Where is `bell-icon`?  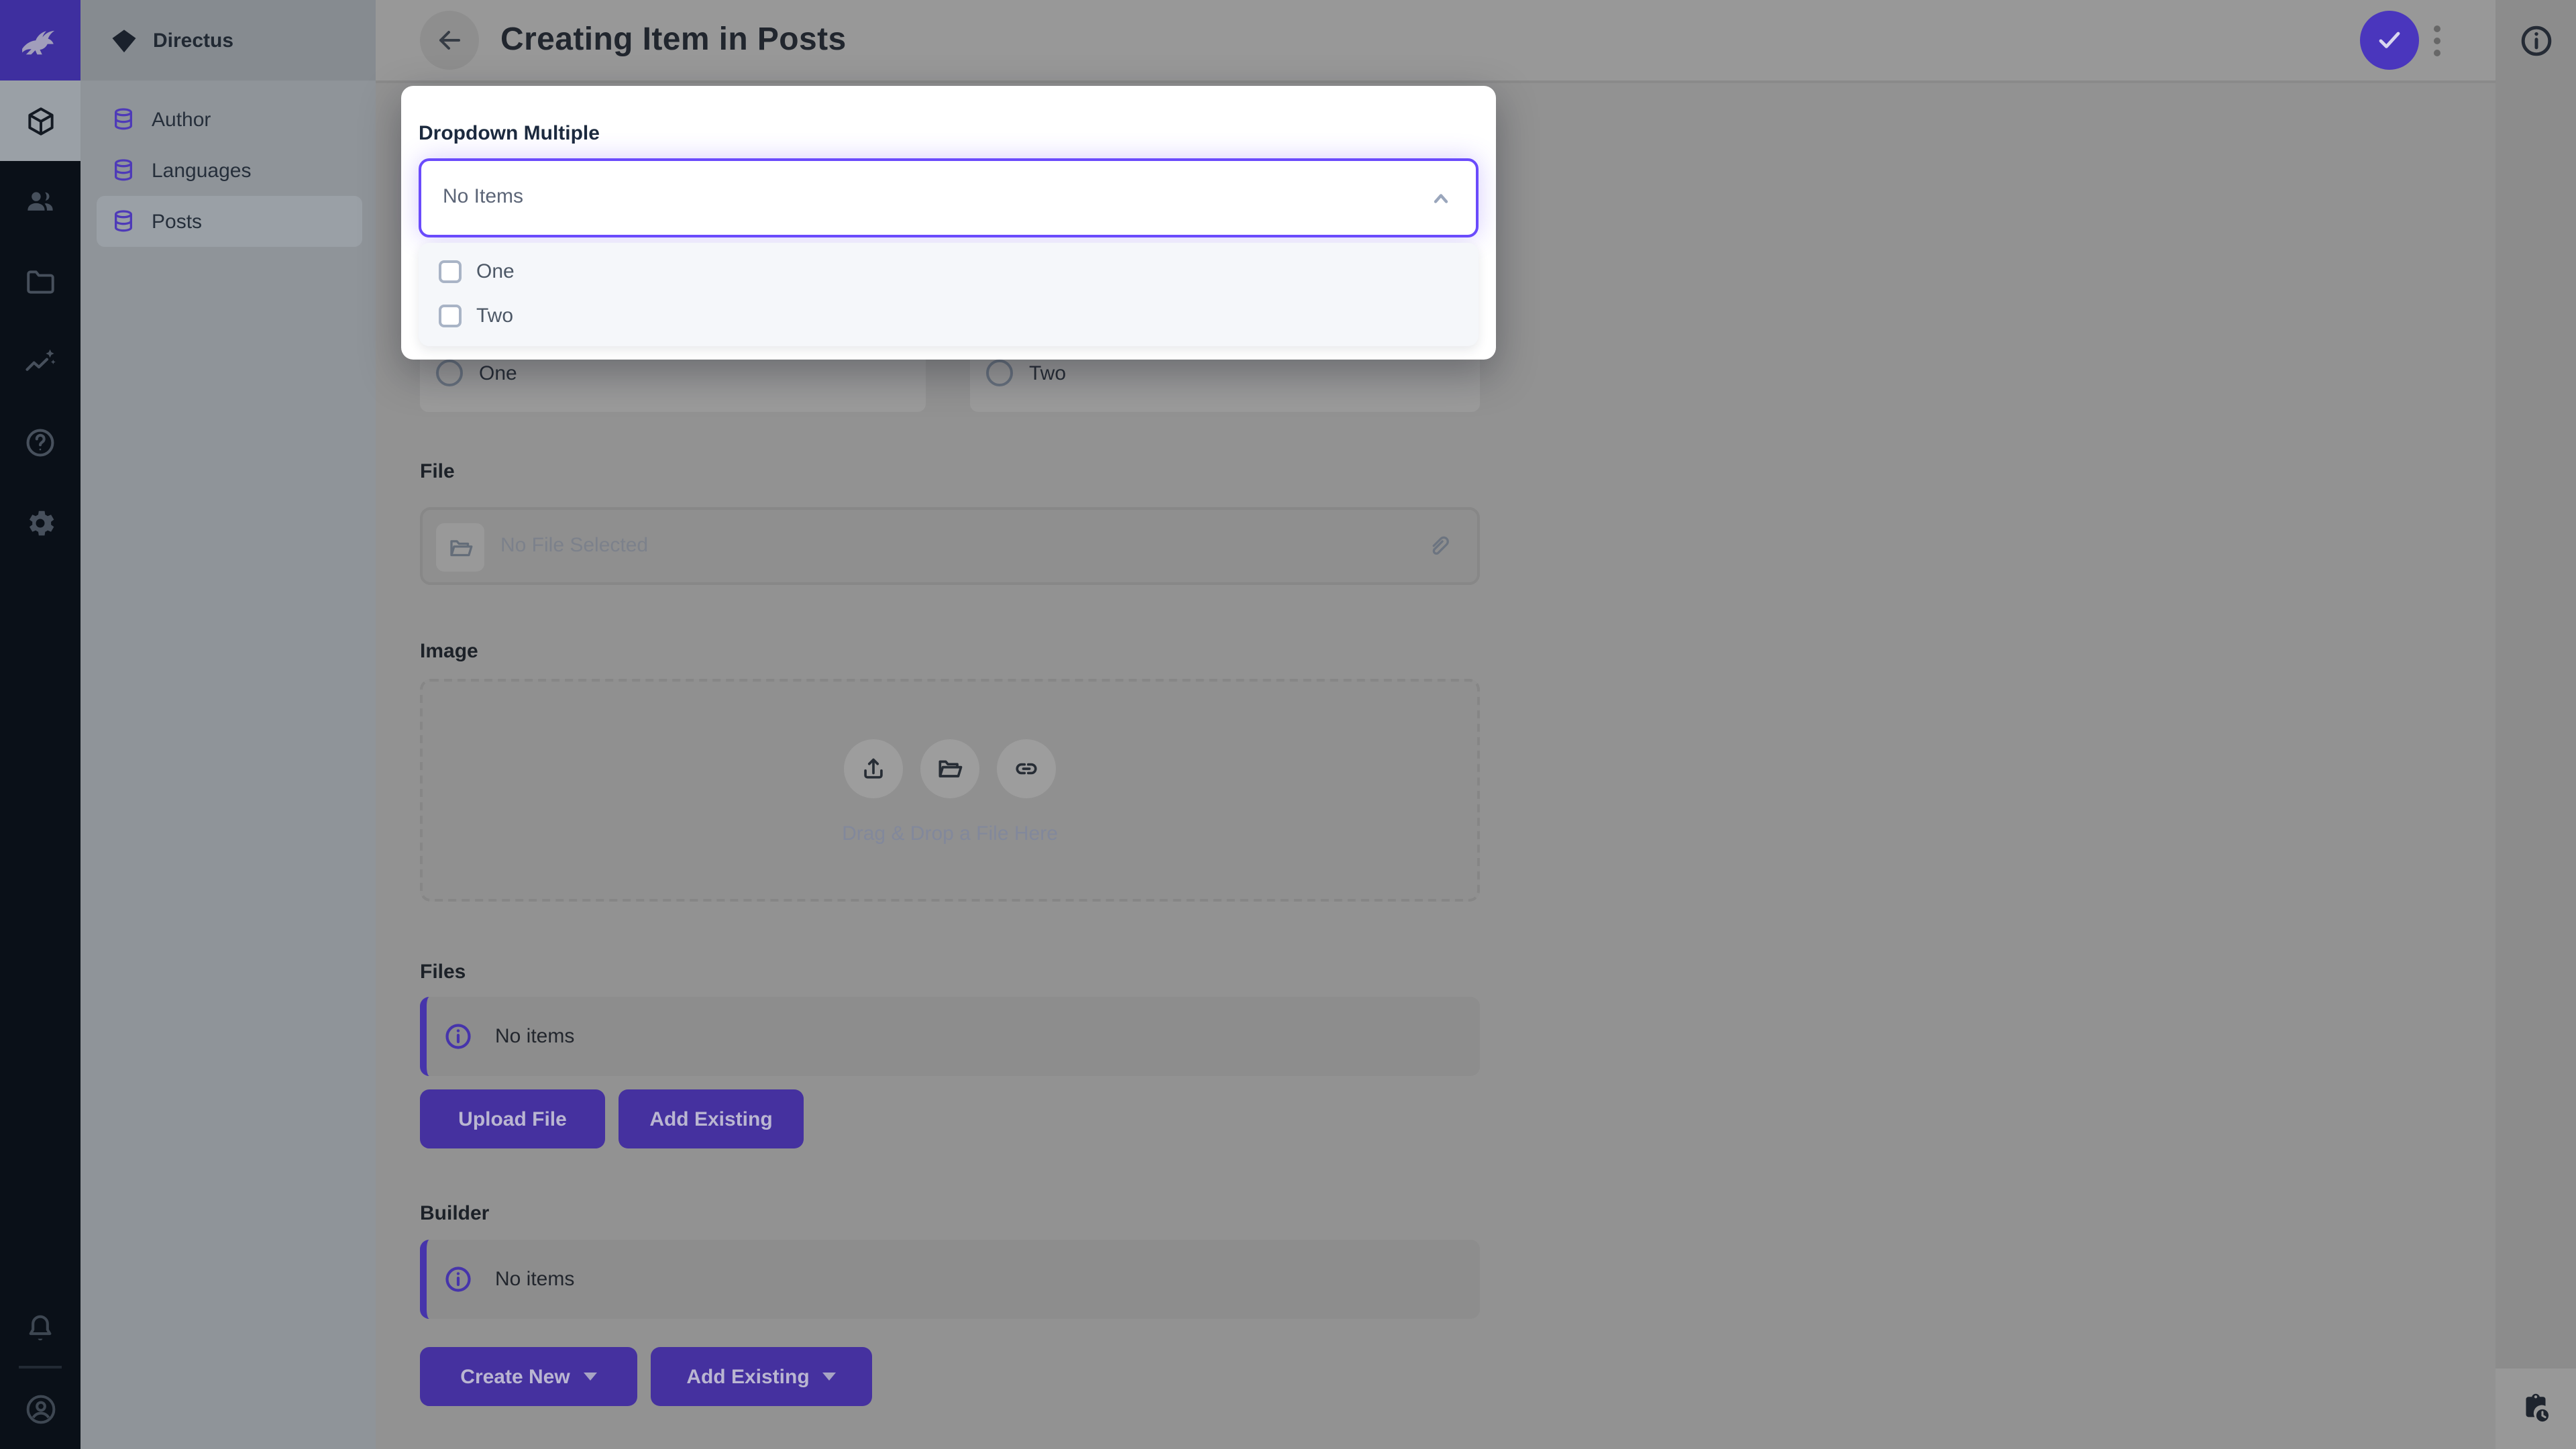
bell-icon is located at coordinates (40, 1328).